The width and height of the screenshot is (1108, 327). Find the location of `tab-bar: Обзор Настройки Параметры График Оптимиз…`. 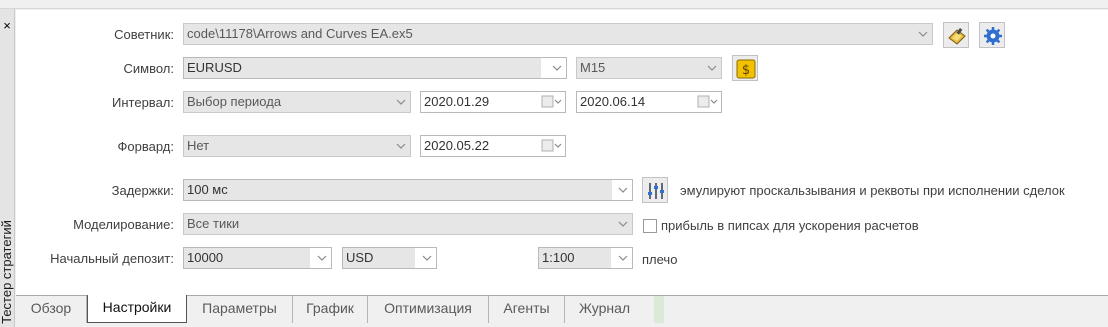

tab-bar: Обзор Настройки Параметры График Оптимиз… is located at coordinates (562, 311).